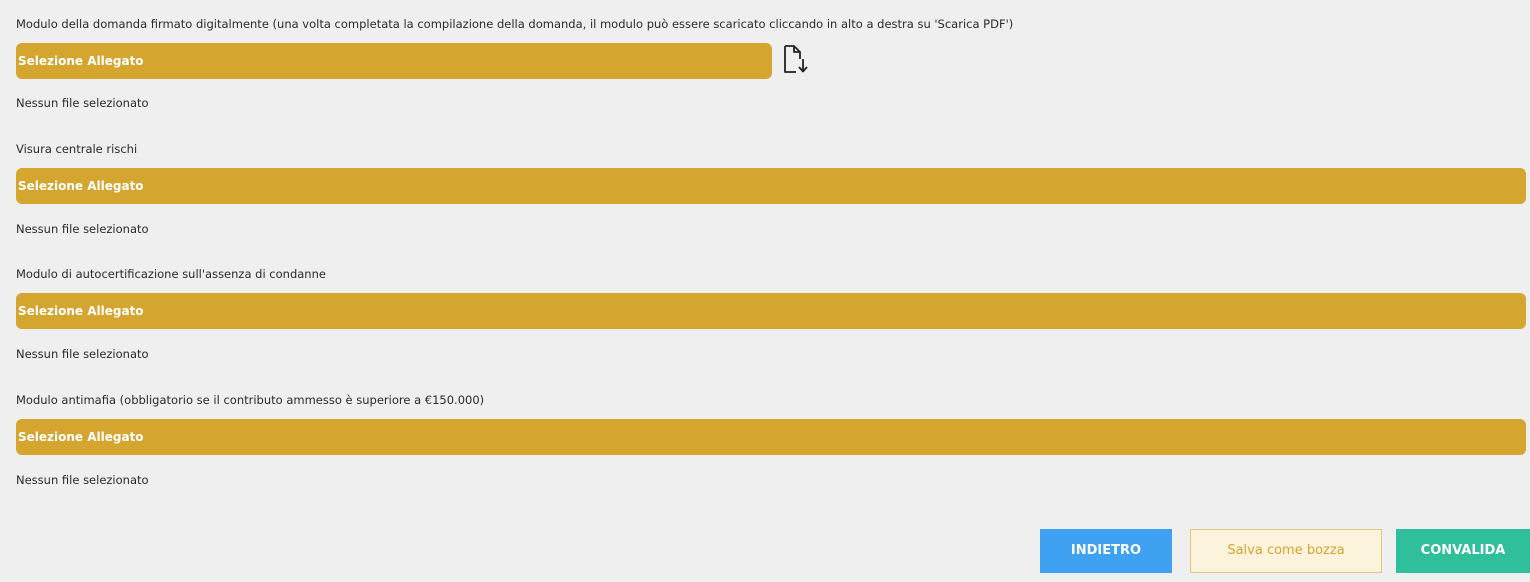 The image size is (1530, 582). Describe the element at coordinates (771, 437) in the screenshot. I see `select-attachment-button-antimafia: Selezione Allegato` at that location.